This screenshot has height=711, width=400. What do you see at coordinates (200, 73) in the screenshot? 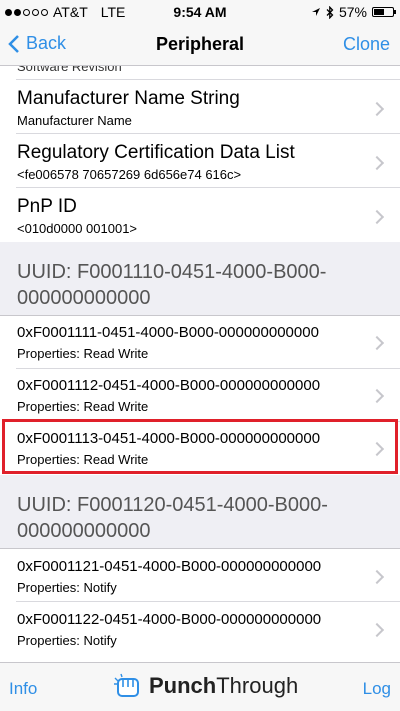
I see `list-item-partial: Software Revision` at bounding box center [200, 73].